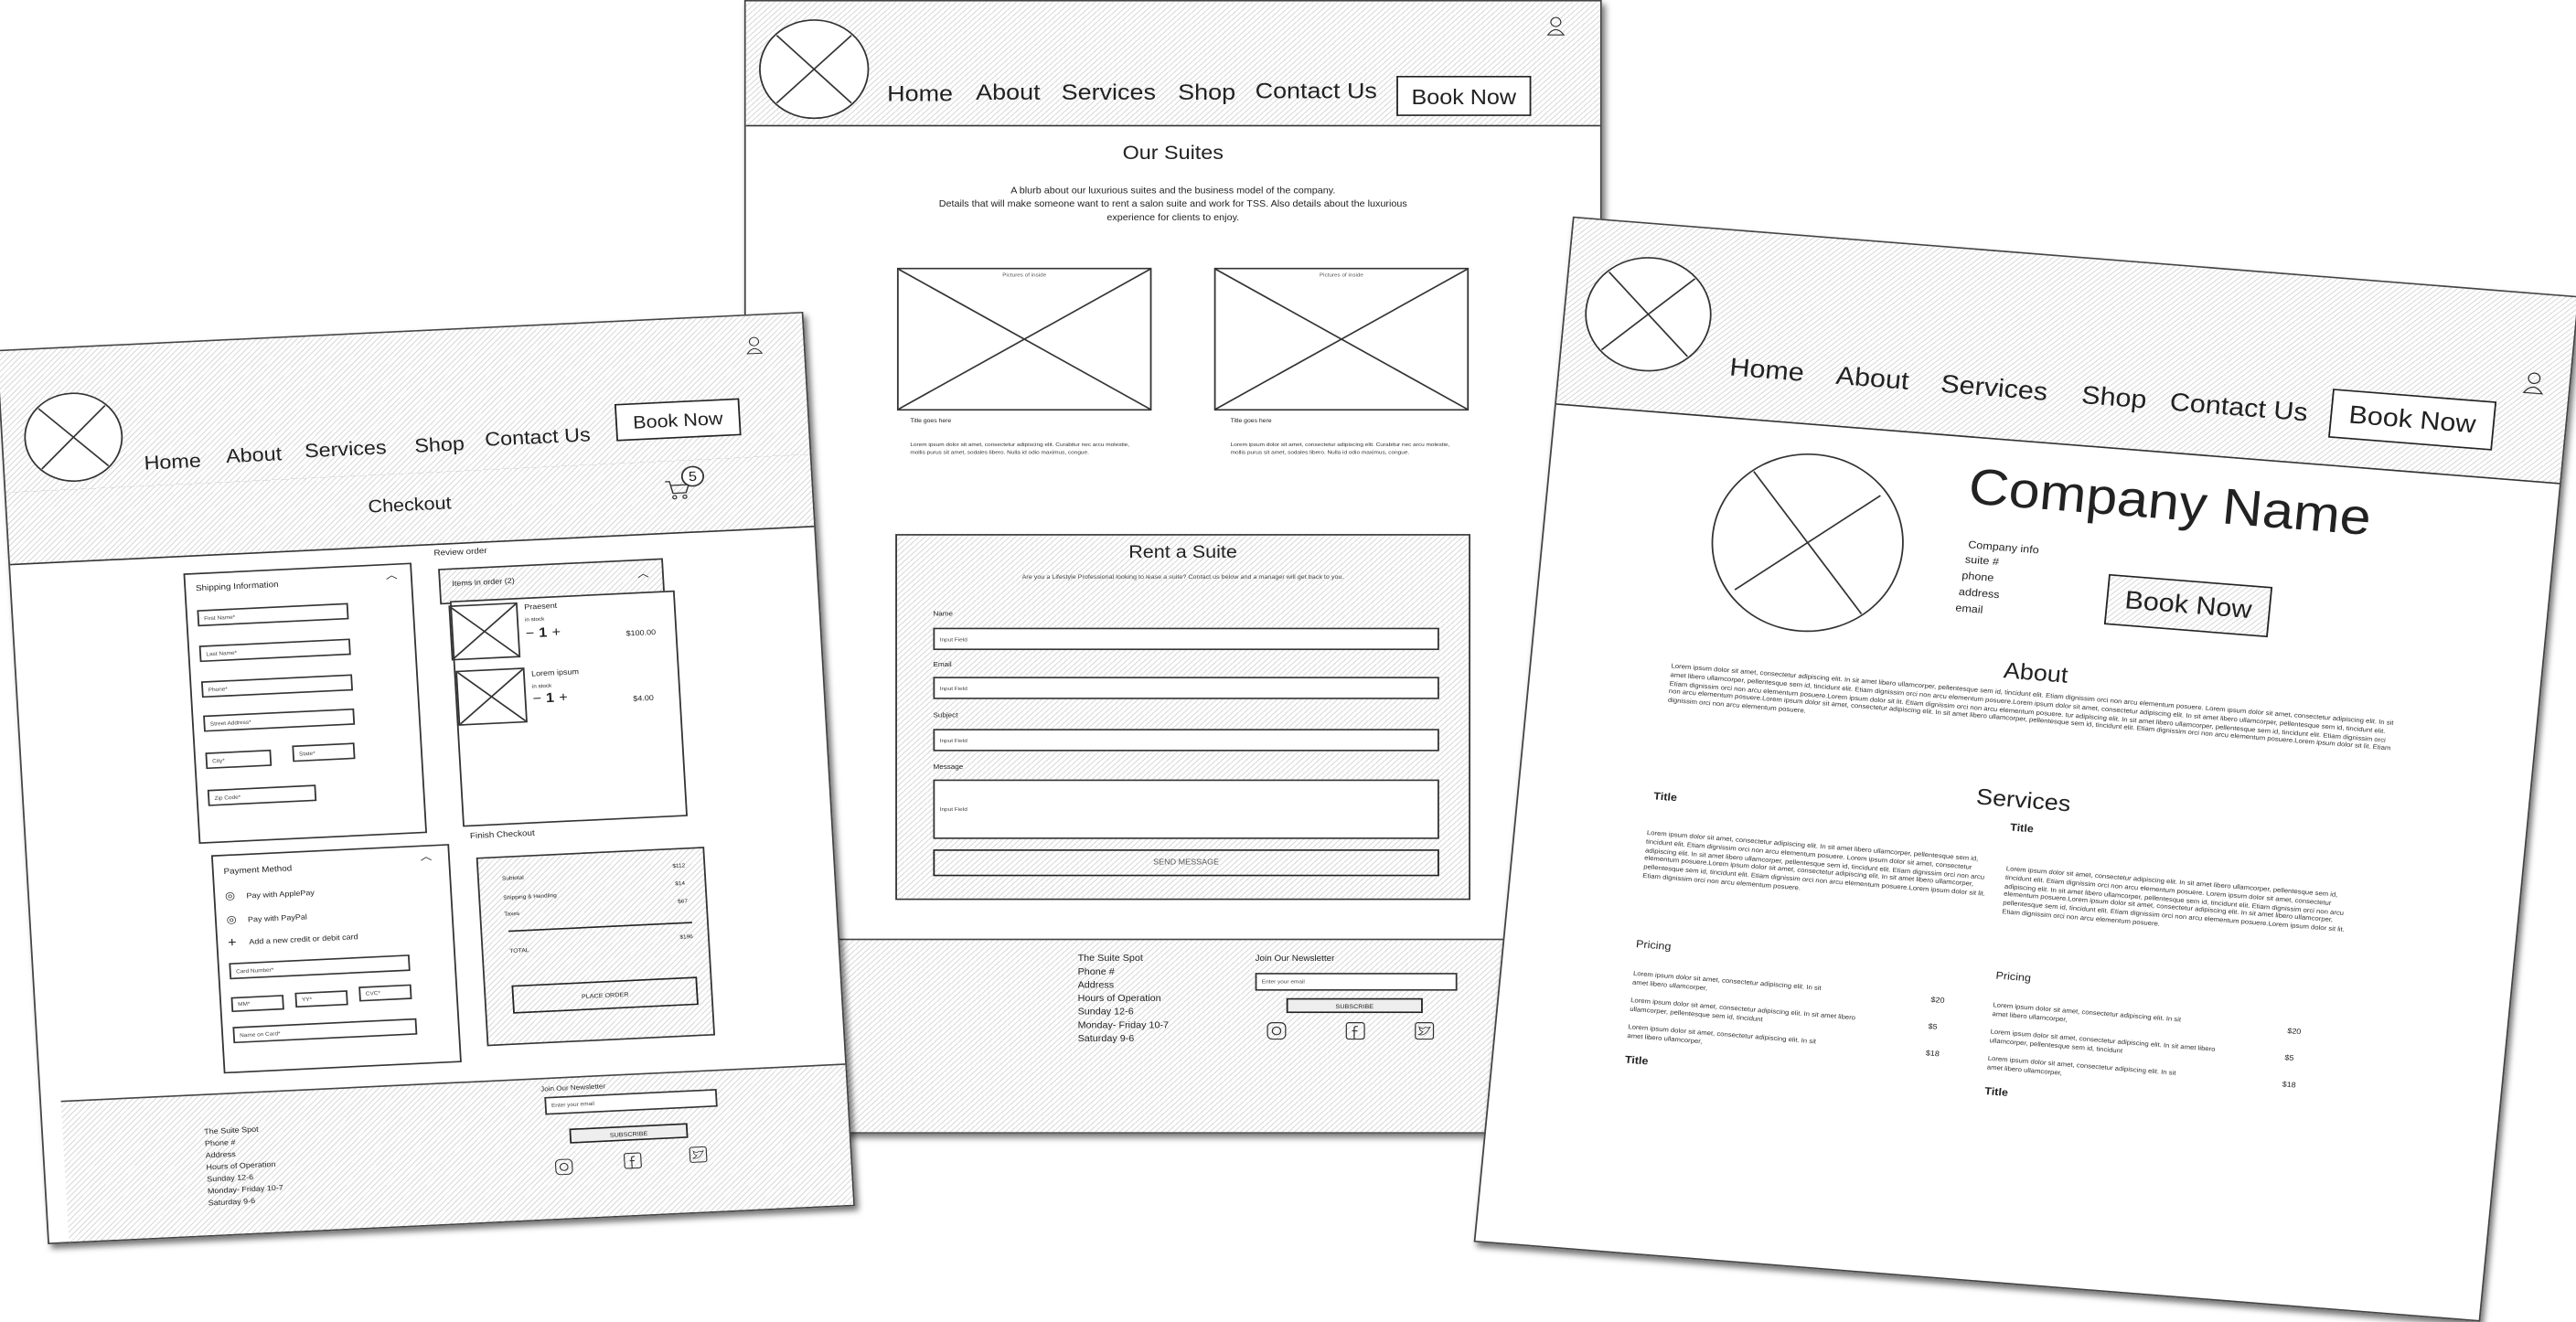 Image resolution: width=2576 pixels, height=1322 pixels. What do you see at coordinates (1096, 986) in the screenshot?
I see `footer-line: Address` at bounding box center [1096, 986].